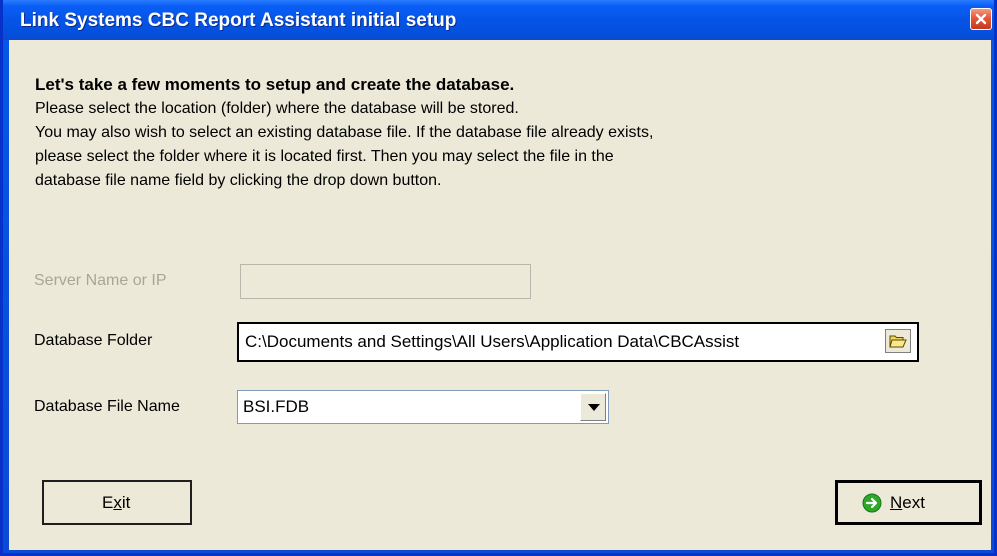  I want to click on server-name-label: Server Name or IP, so click(100, 280).